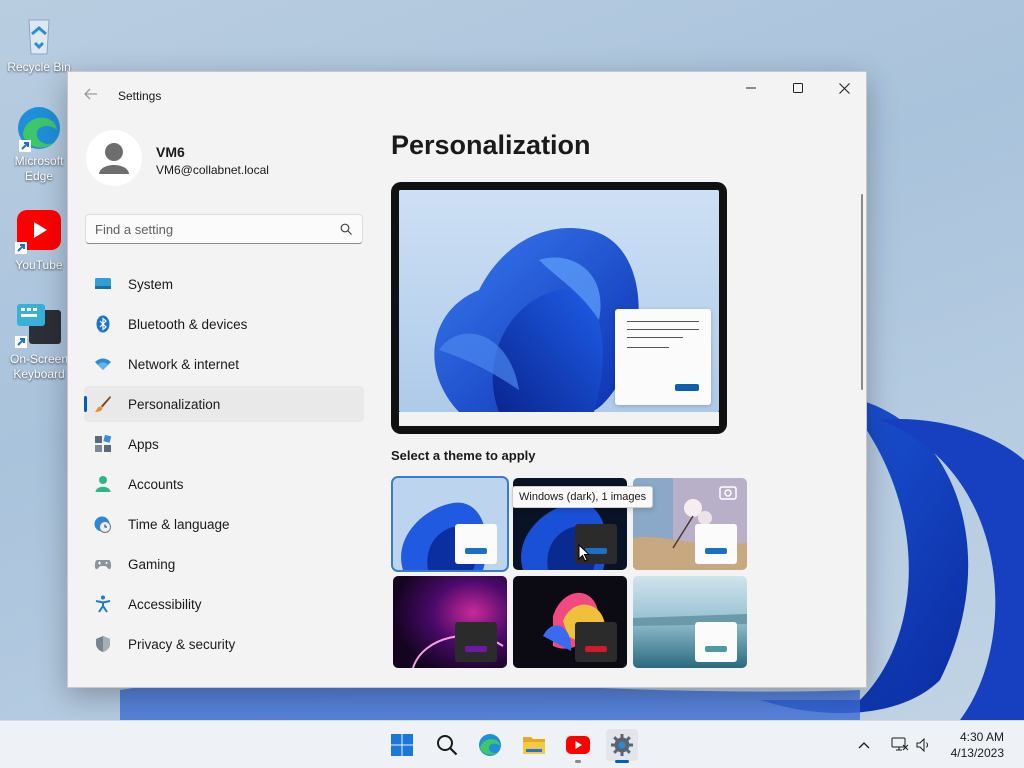 The image size is (1024, 768). I want to click on taskbar-search-button, so click(447, 745).